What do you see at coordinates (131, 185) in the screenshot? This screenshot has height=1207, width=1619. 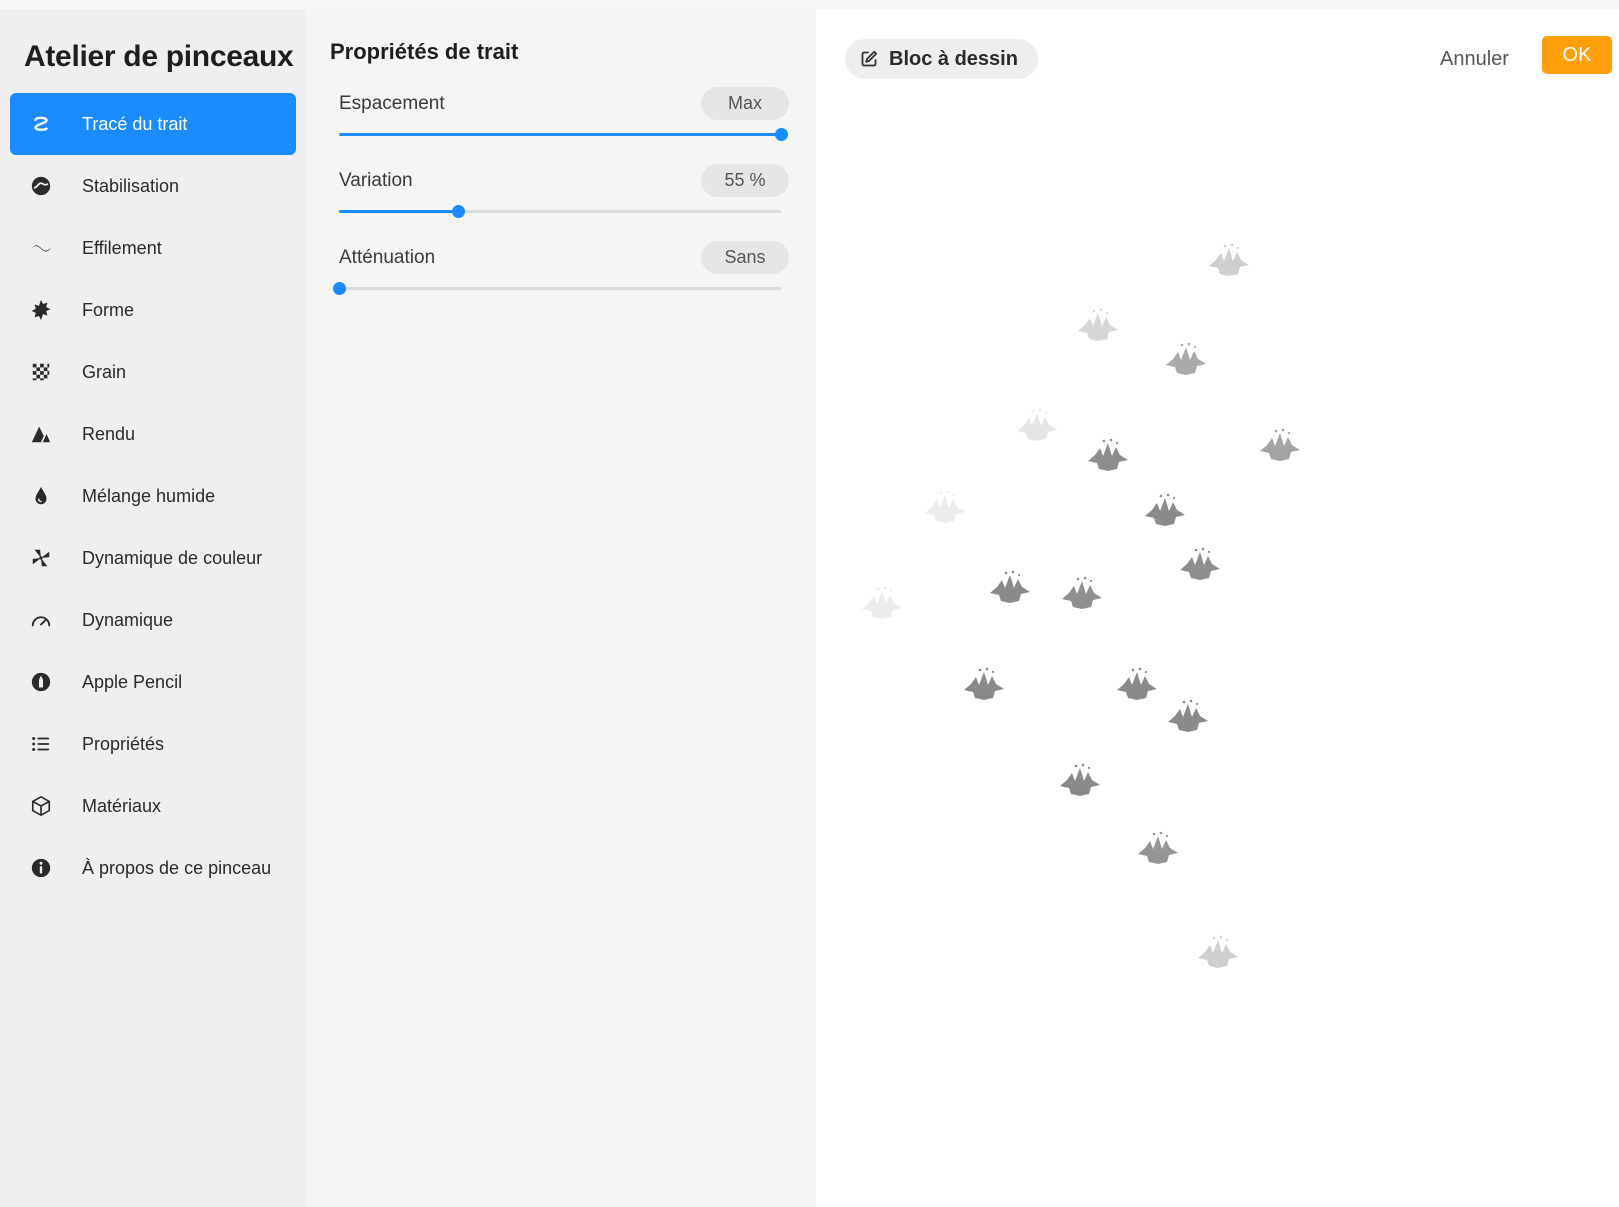 I see `sidebar-item-label: Stabilisation` at bounding box center [131, 185].